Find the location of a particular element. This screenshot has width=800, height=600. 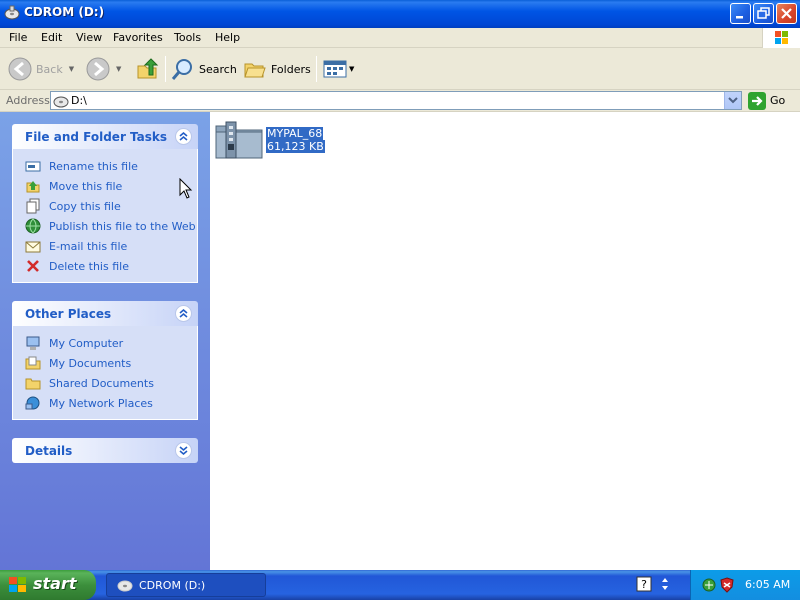

address-dropdown-button is located at coordinates (732, 100).